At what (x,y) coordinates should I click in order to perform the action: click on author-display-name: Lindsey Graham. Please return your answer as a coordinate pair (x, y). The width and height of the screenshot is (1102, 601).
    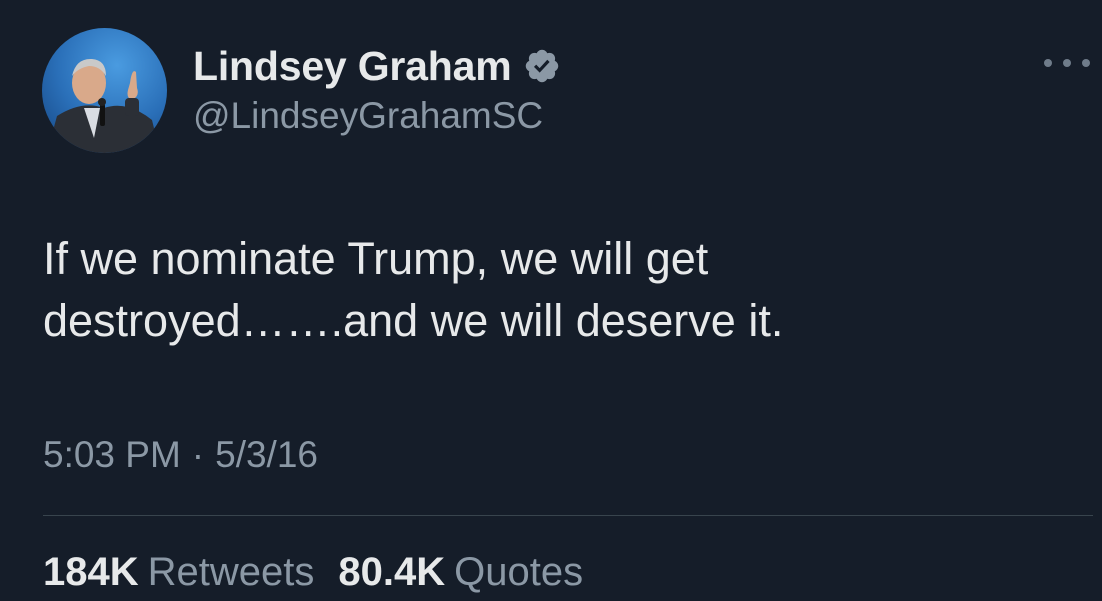
    Looking at the image, I should click on (352, 66).